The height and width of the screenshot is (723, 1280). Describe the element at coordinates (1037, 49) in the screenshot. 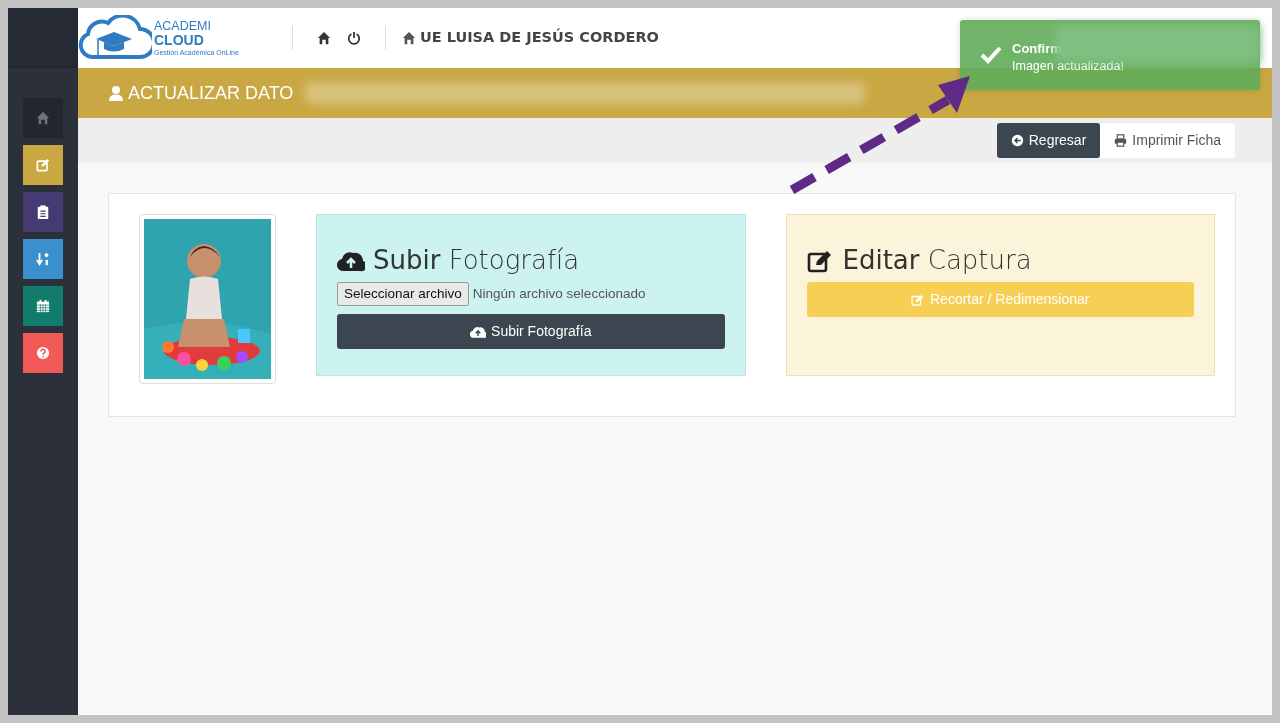

I see `toast-title: Confirm` at that location.